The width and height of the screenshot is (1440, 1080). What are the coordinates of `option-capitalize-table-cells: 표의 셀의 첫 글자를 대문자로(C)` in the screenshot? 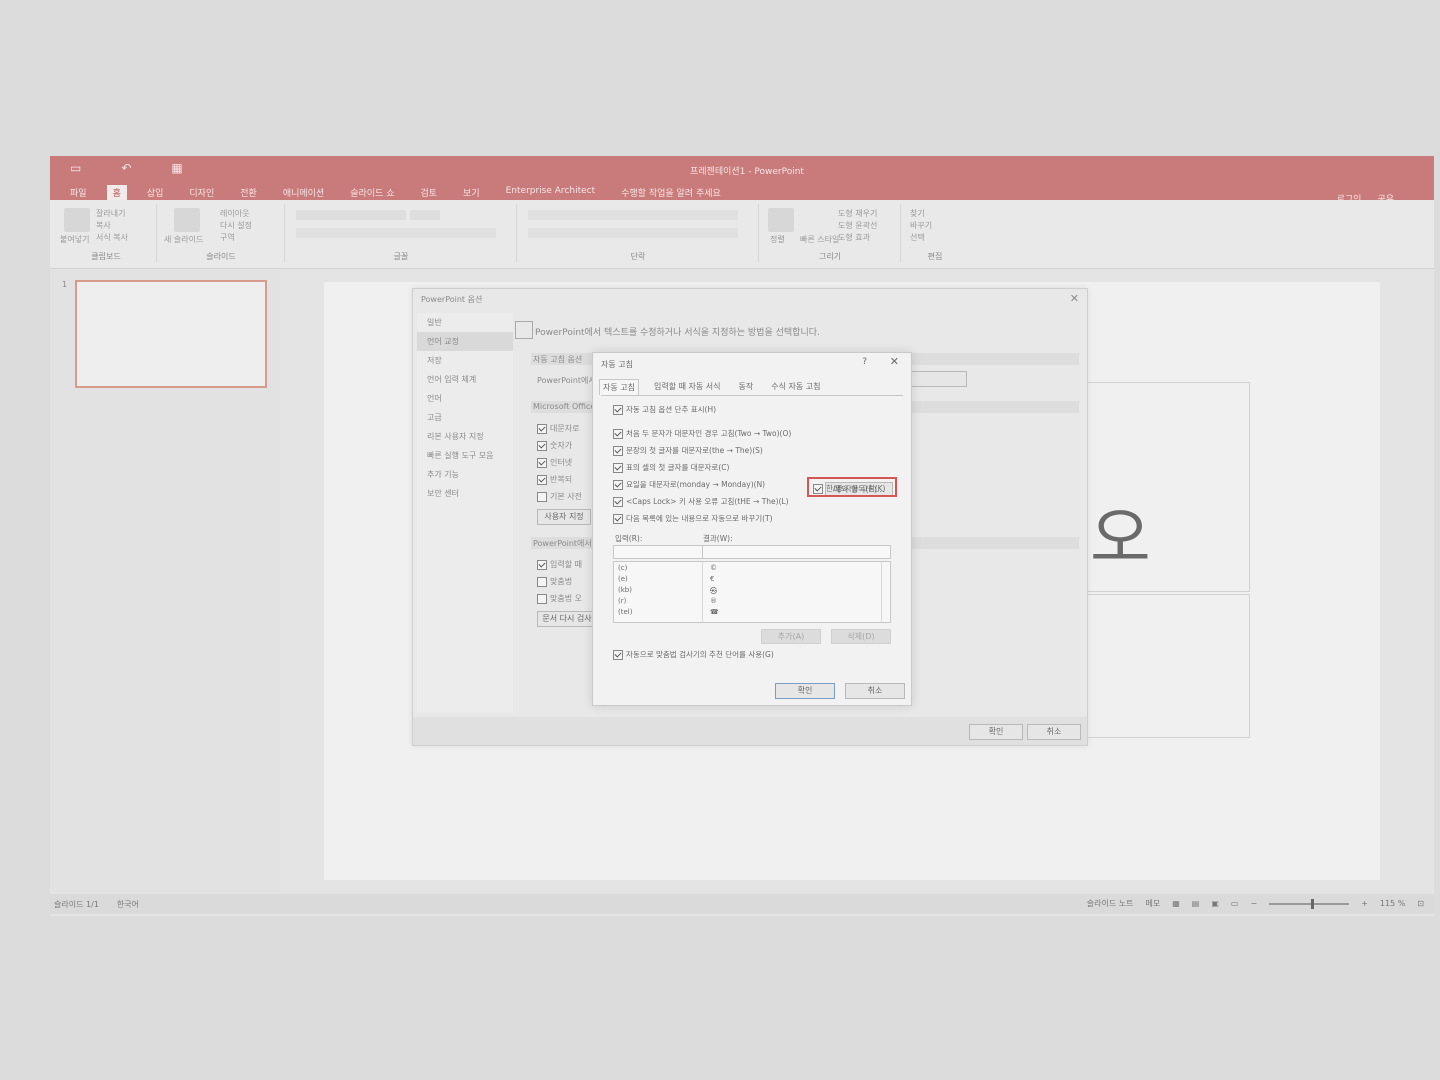 It's located at (671, 467).